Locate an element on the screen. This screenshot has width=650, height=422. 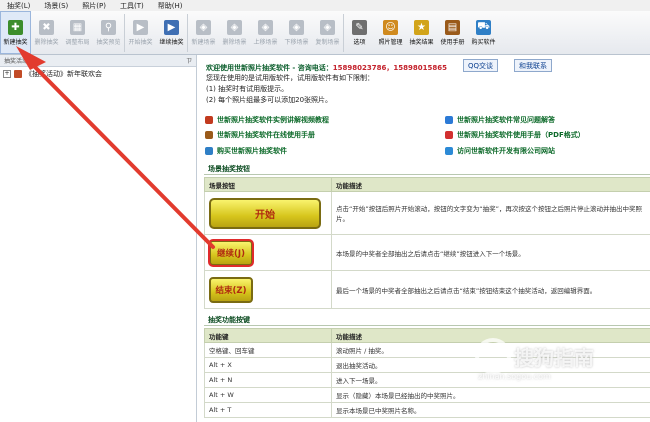
continue-button-sample: 继续(J) is located at coordinates (231, 252).